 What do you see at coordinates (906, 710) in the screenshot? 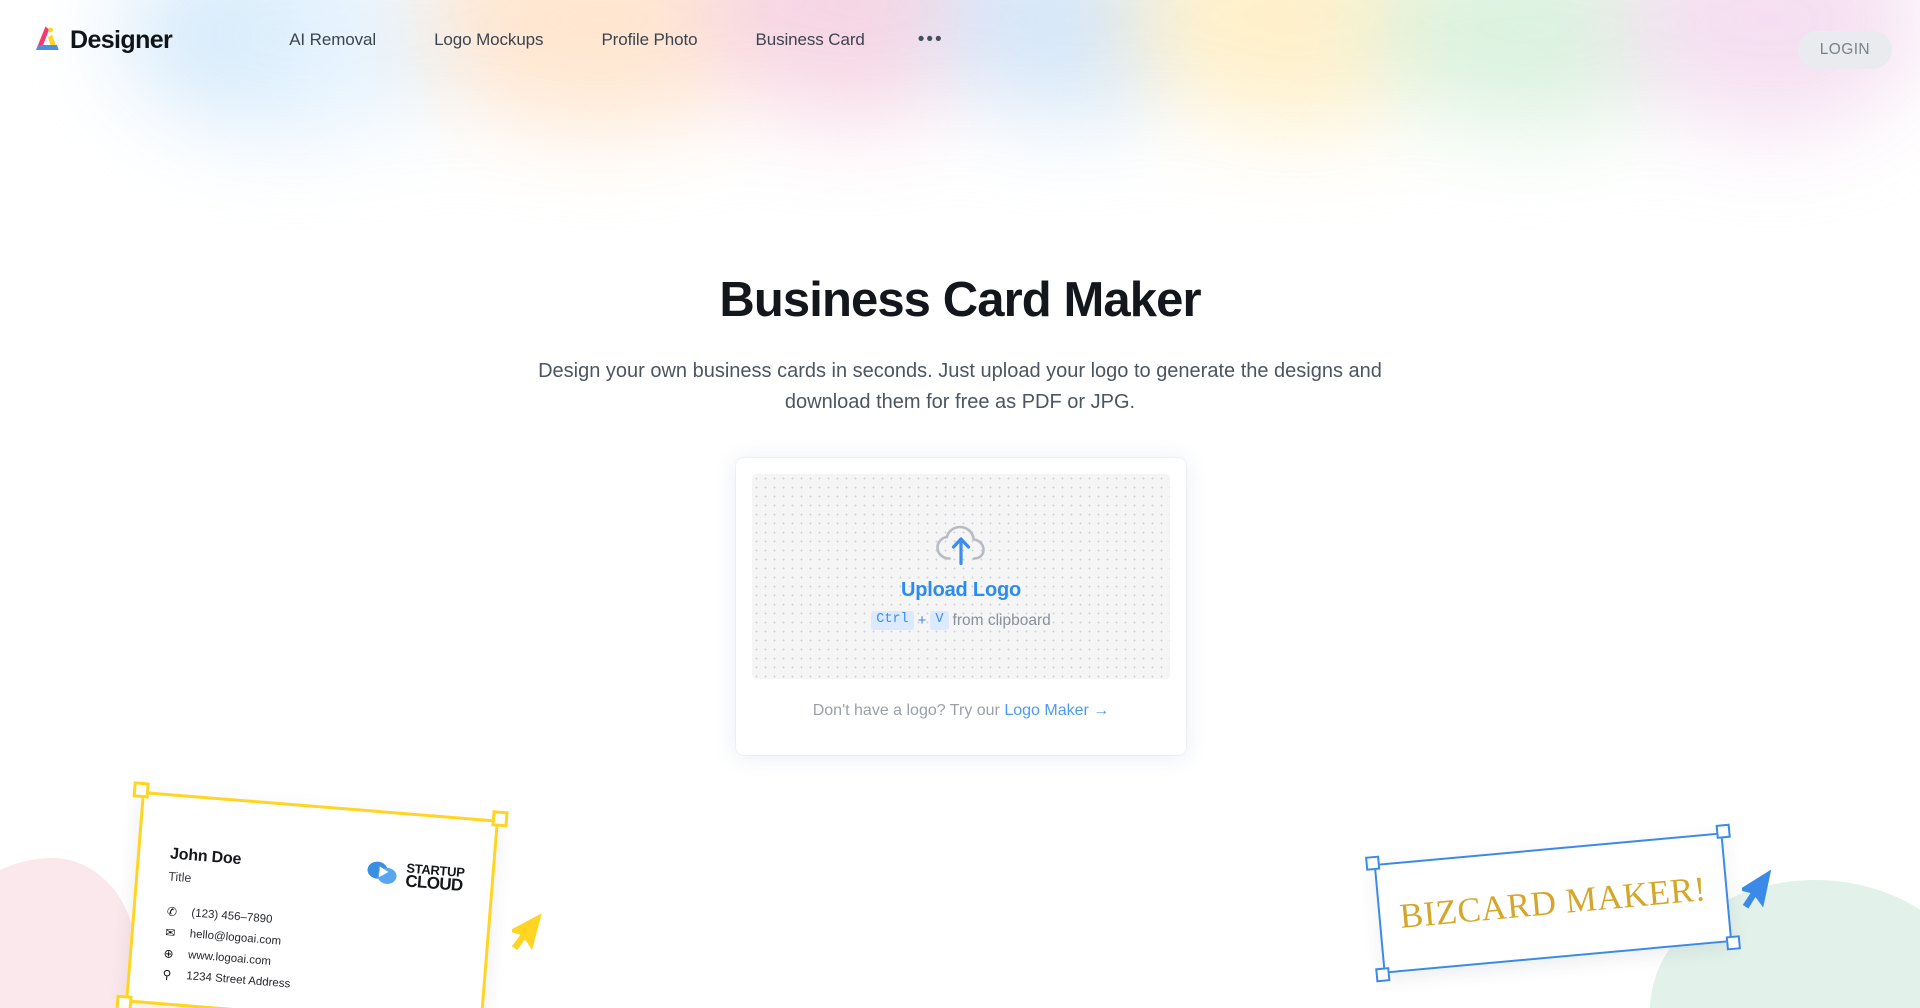
I see `no-logo-text: Don't have a logo? Try our` at bounding box center [906, 710].